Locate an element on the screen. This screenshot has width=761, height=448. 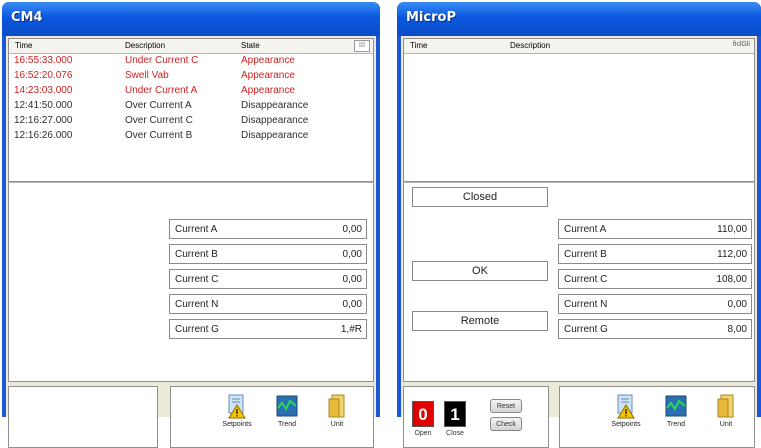
measurement-field: Current B 0,00 is located at coordinates (268, 254).